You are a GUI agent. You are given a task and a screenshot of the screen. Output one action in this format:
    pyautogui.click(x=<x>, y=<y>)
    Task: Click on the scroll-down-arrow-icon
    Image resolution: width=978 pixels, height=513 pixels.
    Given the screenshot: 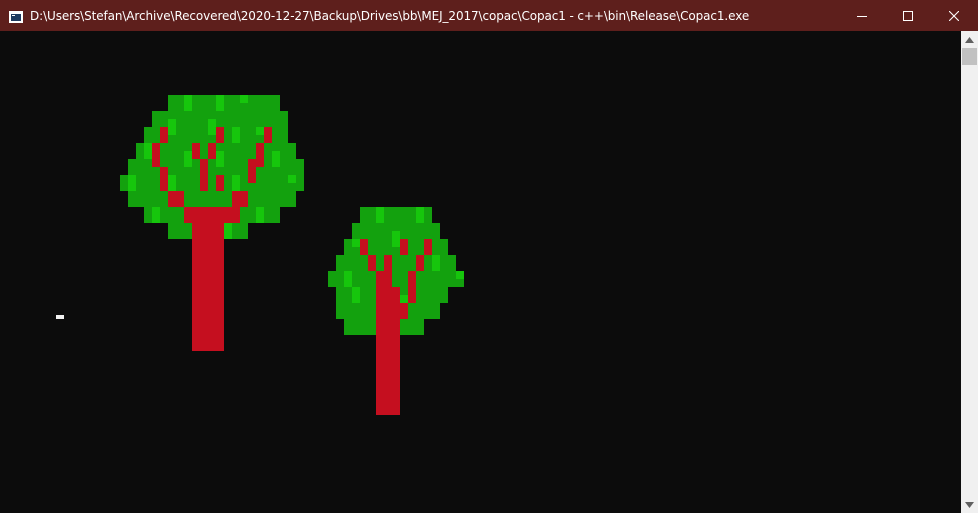 What is the action you would take?
    pyautogui.click(x=969, y=504)
    